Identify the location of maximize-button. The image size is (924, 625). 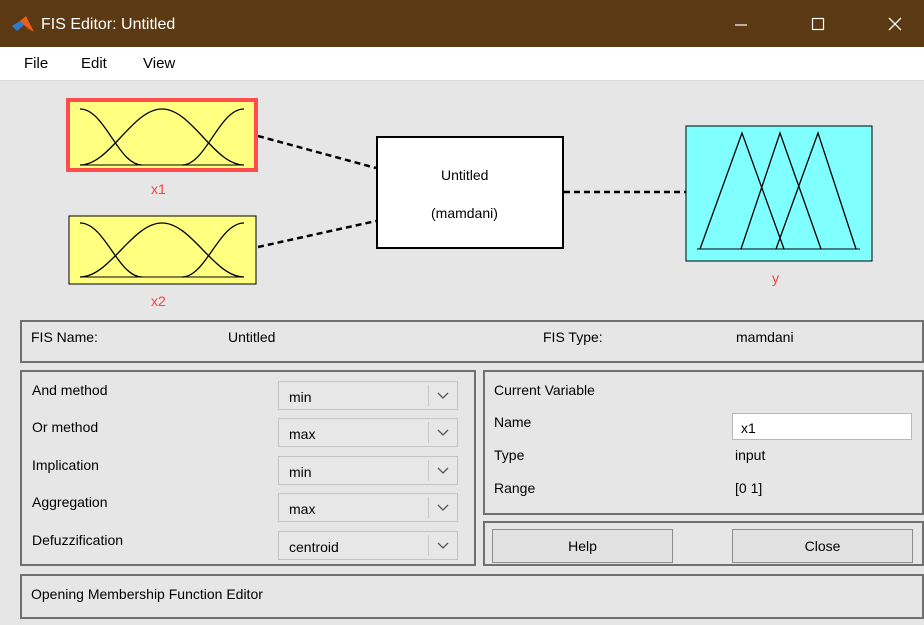
(818, 23).